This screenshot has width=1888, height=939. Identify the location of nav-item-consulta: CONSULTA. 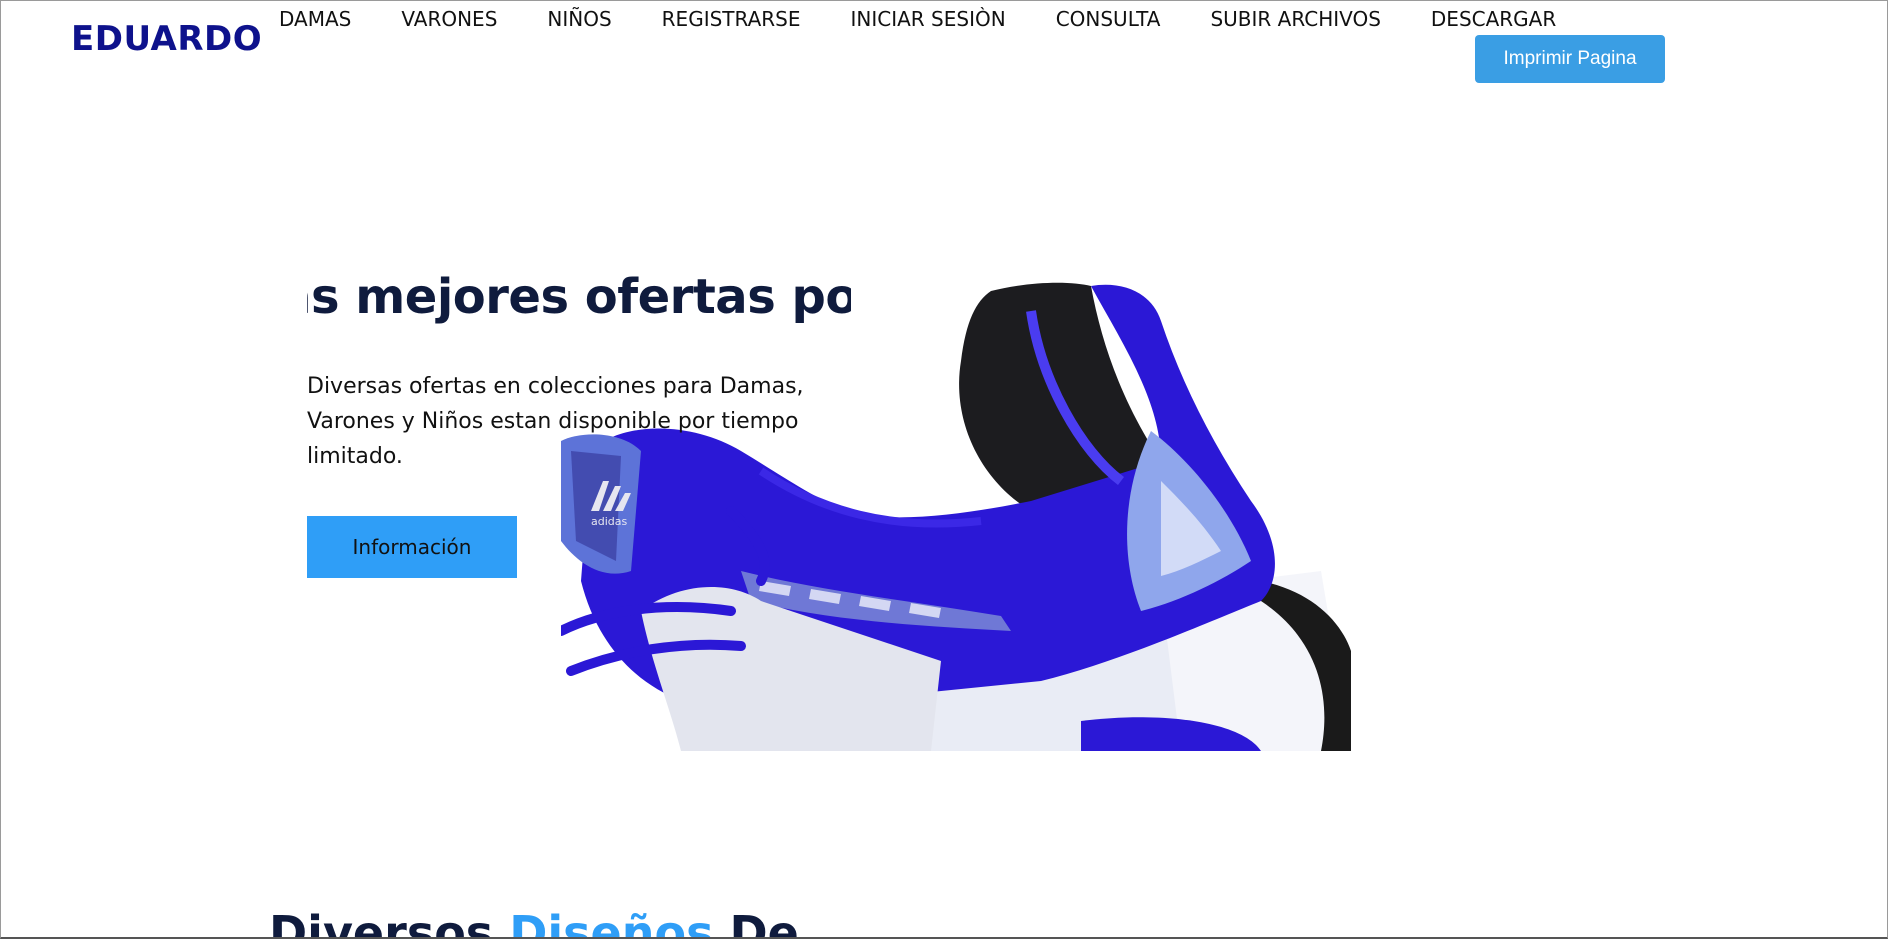
(1108, 19).